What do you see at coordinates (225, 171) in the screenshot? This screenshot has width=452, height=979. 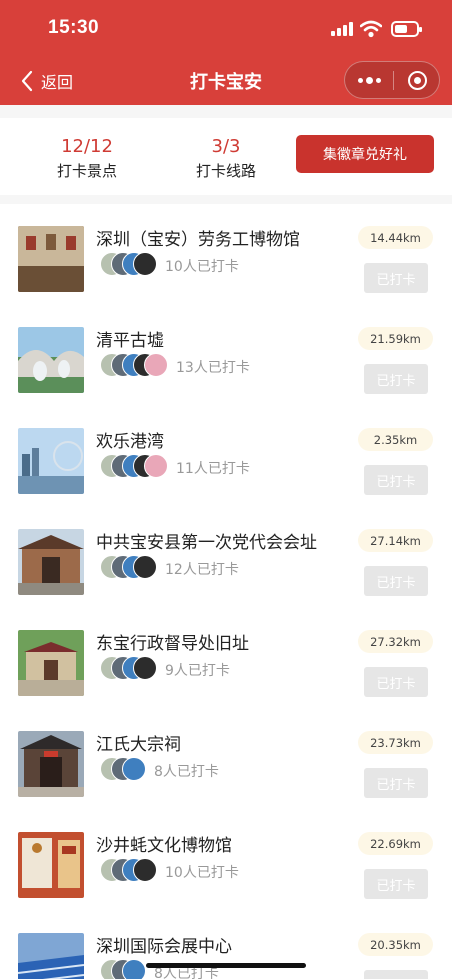 I see `routes-label: 打卡线路` at bounding box center [225, 171].